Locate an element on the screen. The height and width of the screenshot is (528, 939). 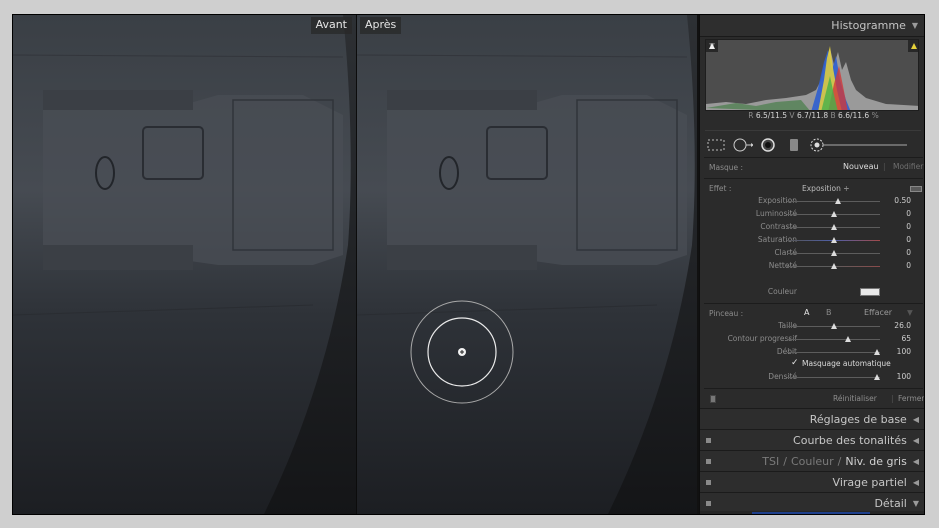
effect-sliders-row: Luminosité 0 is located at coordinates (812, 214).